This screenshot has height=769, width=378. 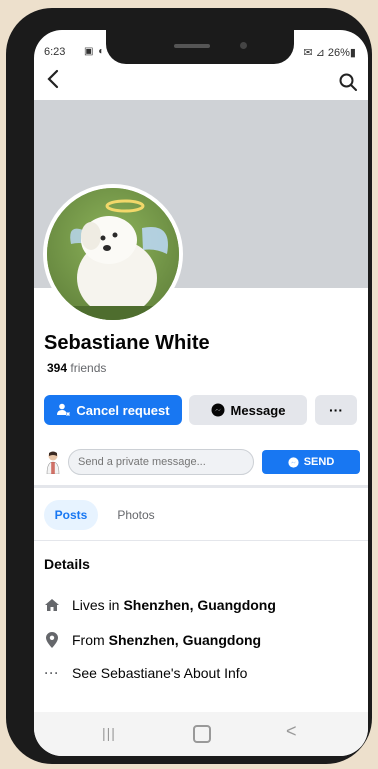 I want to click on details-title: Details, so click(x=67, y=564).